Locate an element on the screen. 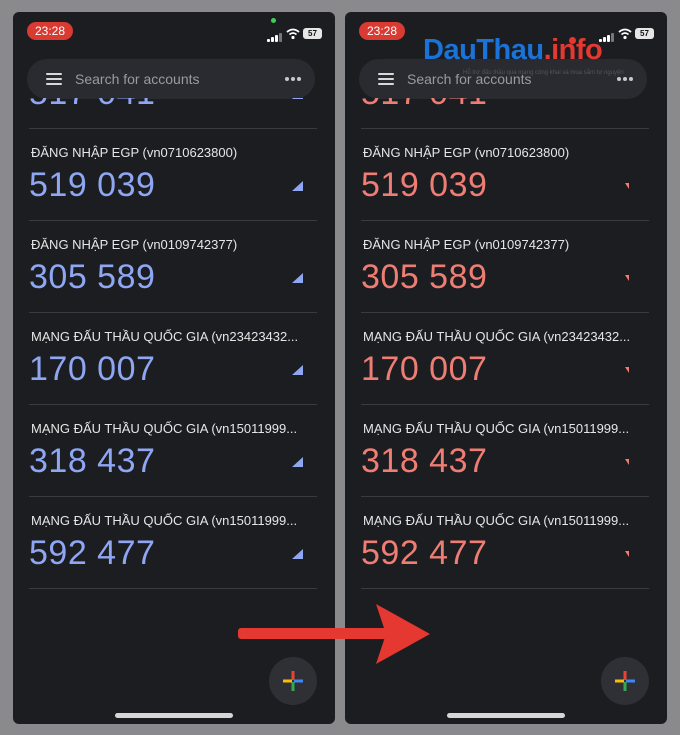  add-account-button is located at coordinates (625, 681).